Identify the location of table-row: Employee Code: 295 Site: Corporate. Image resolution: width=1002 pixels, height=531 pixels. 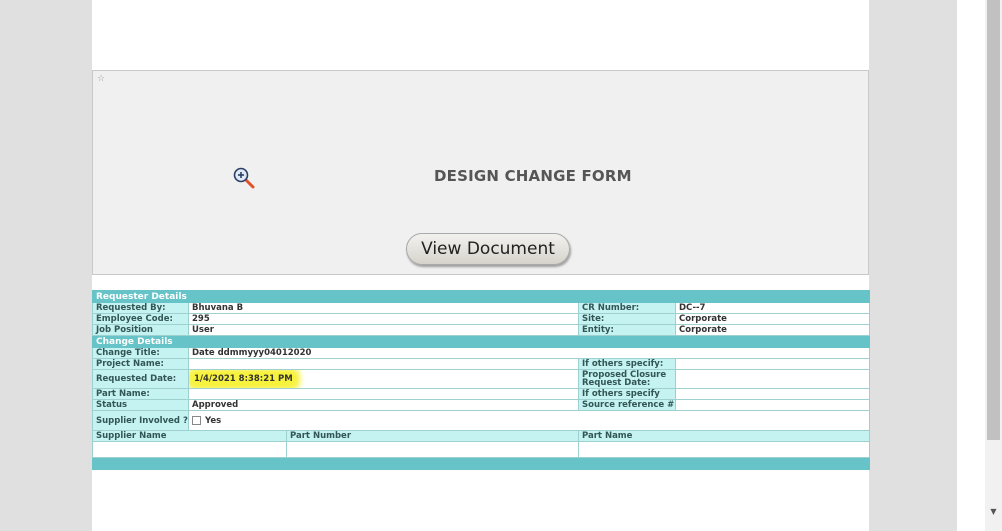
(481, 319).